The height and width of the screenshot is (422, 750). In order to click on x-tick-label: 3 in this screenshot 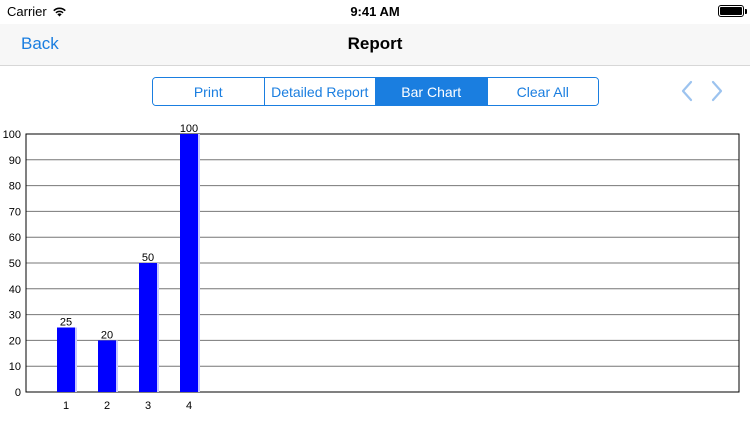, I will do `click(148, 406)`.